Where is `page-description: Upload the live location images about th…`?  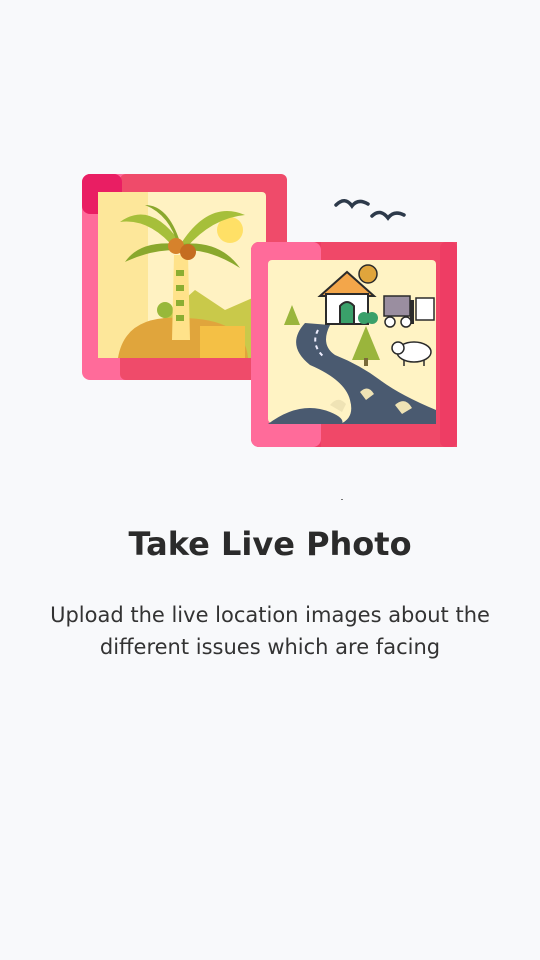 page-description: Upload the live location images about th… is located at coordinates (270, 631).